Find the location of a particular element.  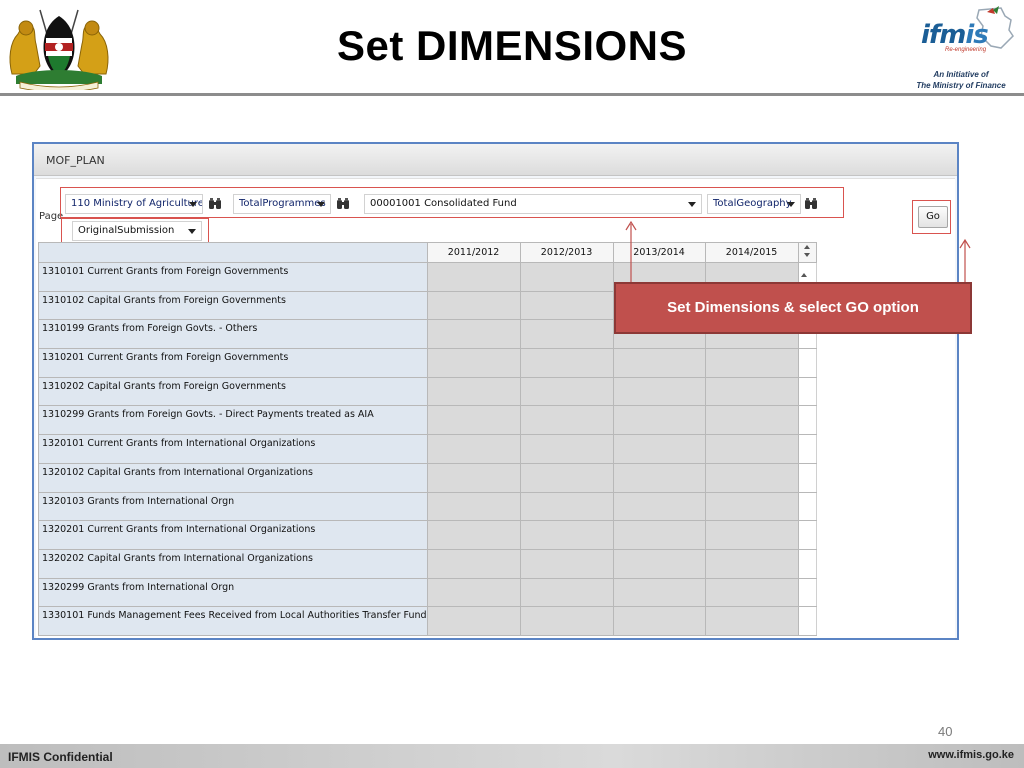

grid-header-row: 2011/2012 2012/2013 2013/2014 2014/2015 is located at coordinates (427, 252).